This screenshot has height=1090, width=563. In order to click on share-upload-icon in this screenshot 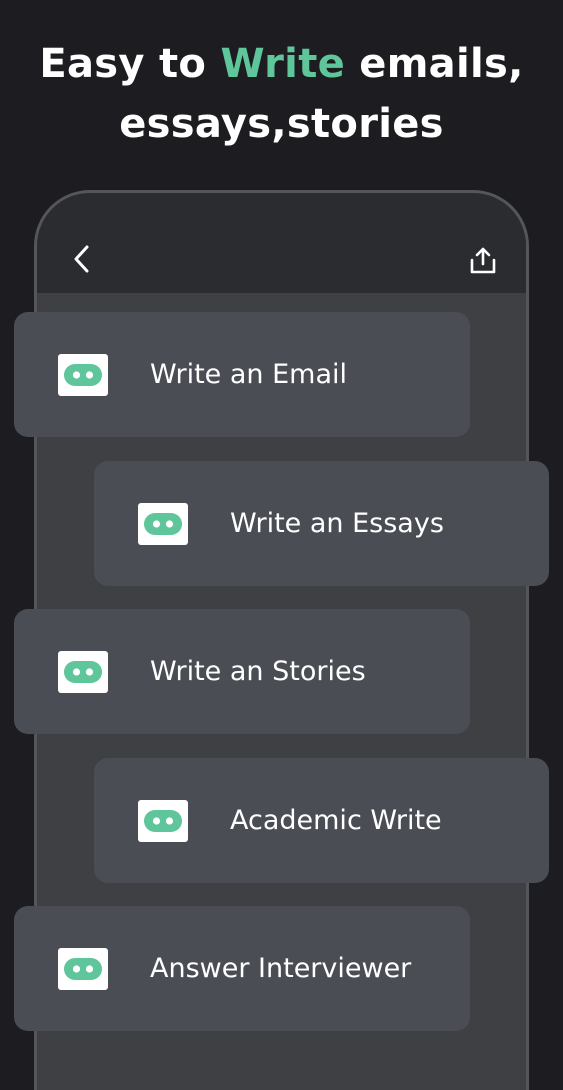, I will do `click(483, 260)`.